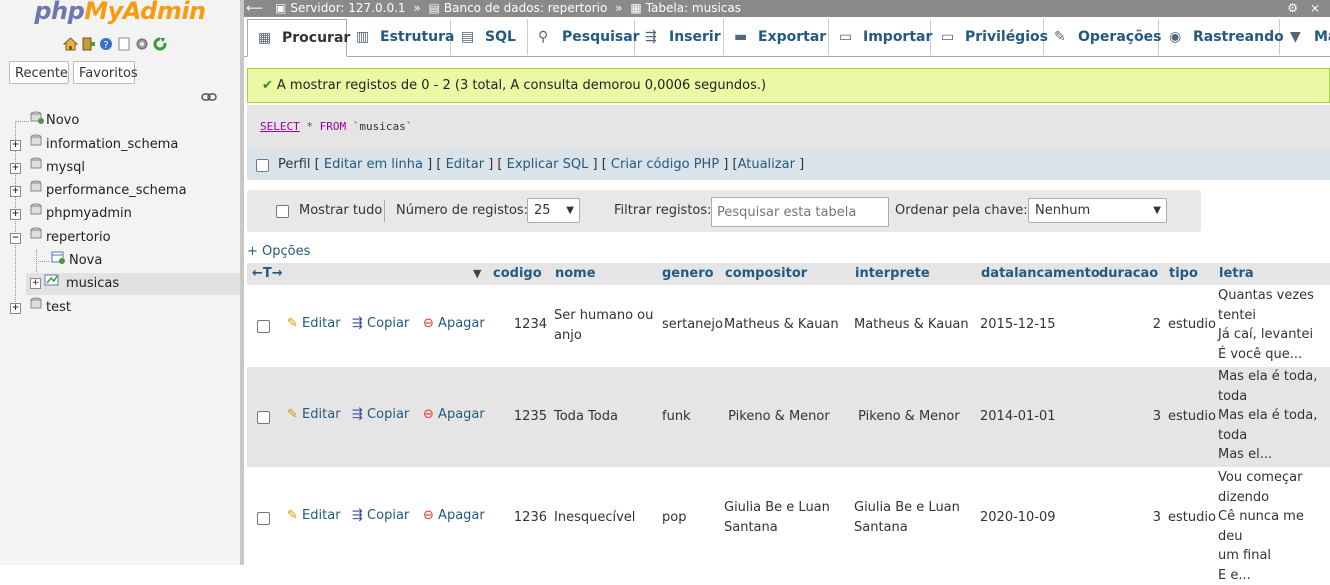  I want to click on tab-operacoes: ✎Operações, so click(1101, 37).